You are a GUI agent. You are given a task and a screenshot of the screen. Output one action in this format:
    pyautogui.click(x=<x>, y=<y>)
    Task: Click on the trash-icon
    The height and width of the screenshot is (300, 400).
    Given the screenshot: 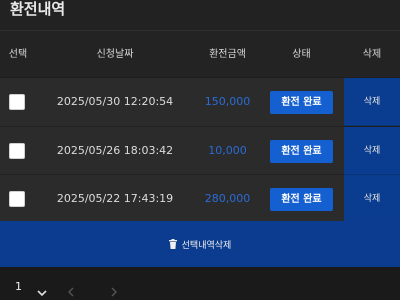 What is the action you would take?
    pyautogui.click(x=172, y=244)
    